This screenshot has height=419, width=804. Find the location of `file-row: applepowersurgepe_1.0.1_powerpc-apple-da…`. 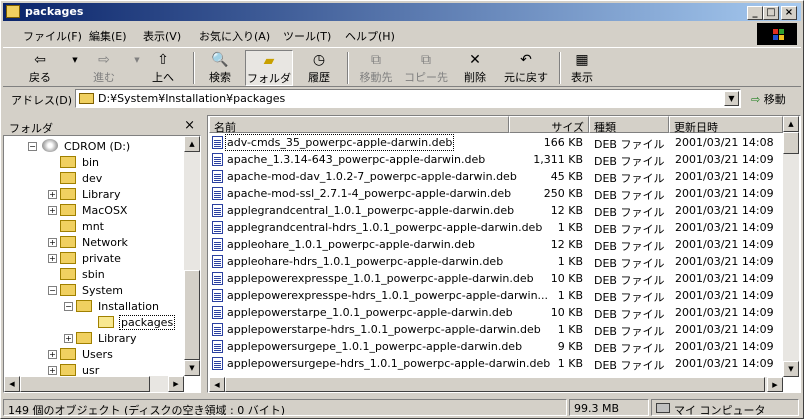

file-row: applepowersurgepe_1.0.1_powerpc-apple-da… is located at coordinates (496, 346).